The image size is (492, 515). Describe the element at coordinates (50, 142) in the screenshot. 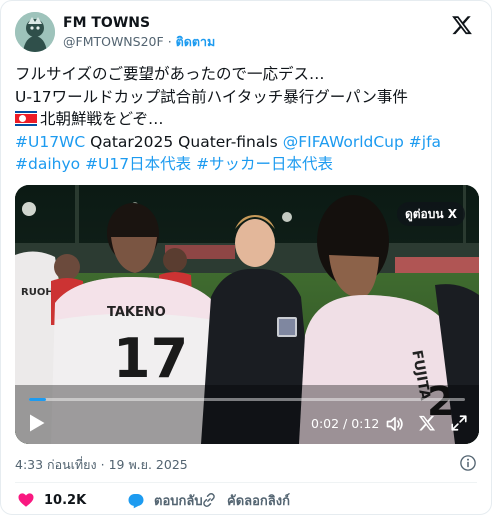

I see `hashtag-u17wc: #U17WC` at that location.